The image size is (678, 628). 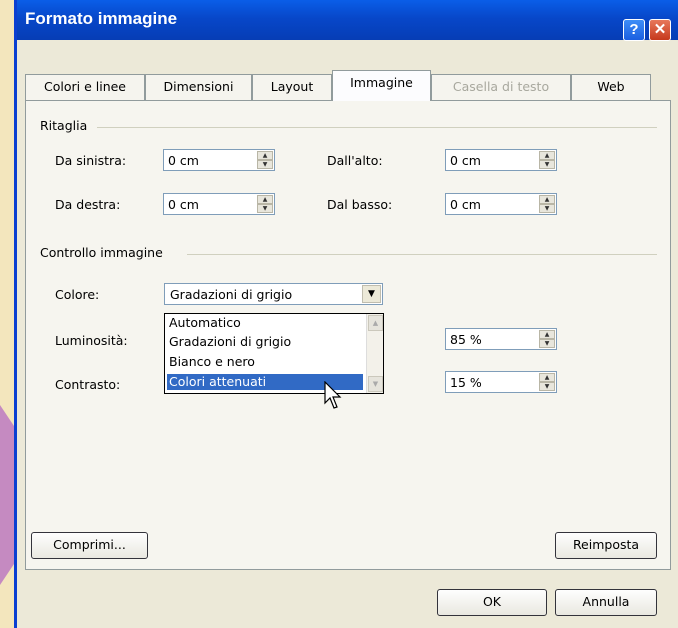 What do you see at coordinates (375, 323) in the screenshot?
I see `scroll-up-icon: ▲` at bounding box center [375, 323].